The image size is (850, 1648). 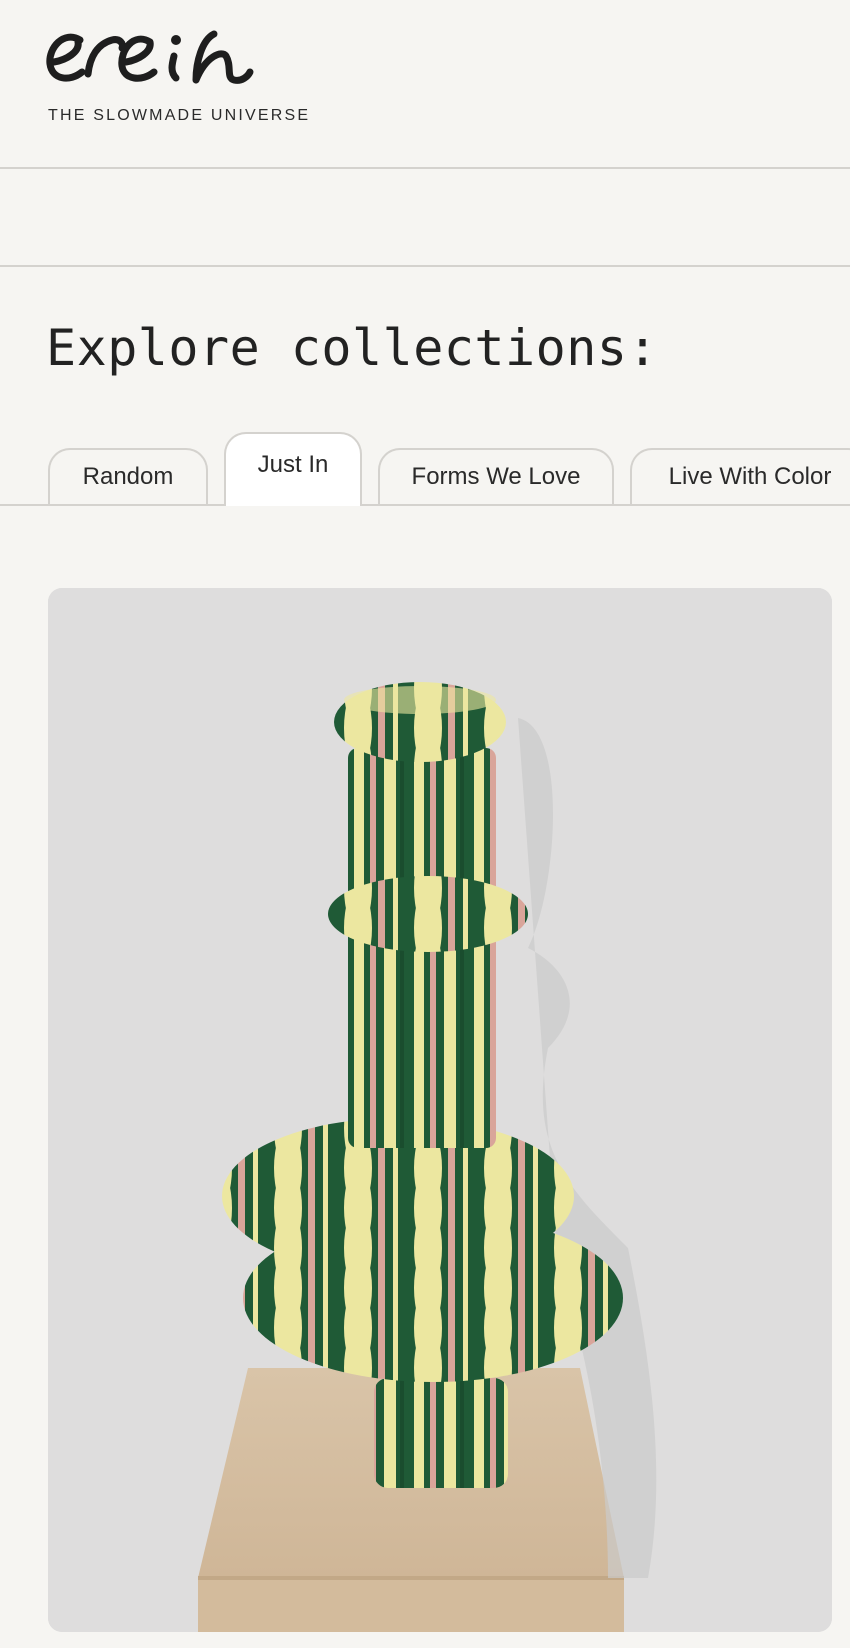 I want to click on tab-random: Random, so click(x=128, y=476).